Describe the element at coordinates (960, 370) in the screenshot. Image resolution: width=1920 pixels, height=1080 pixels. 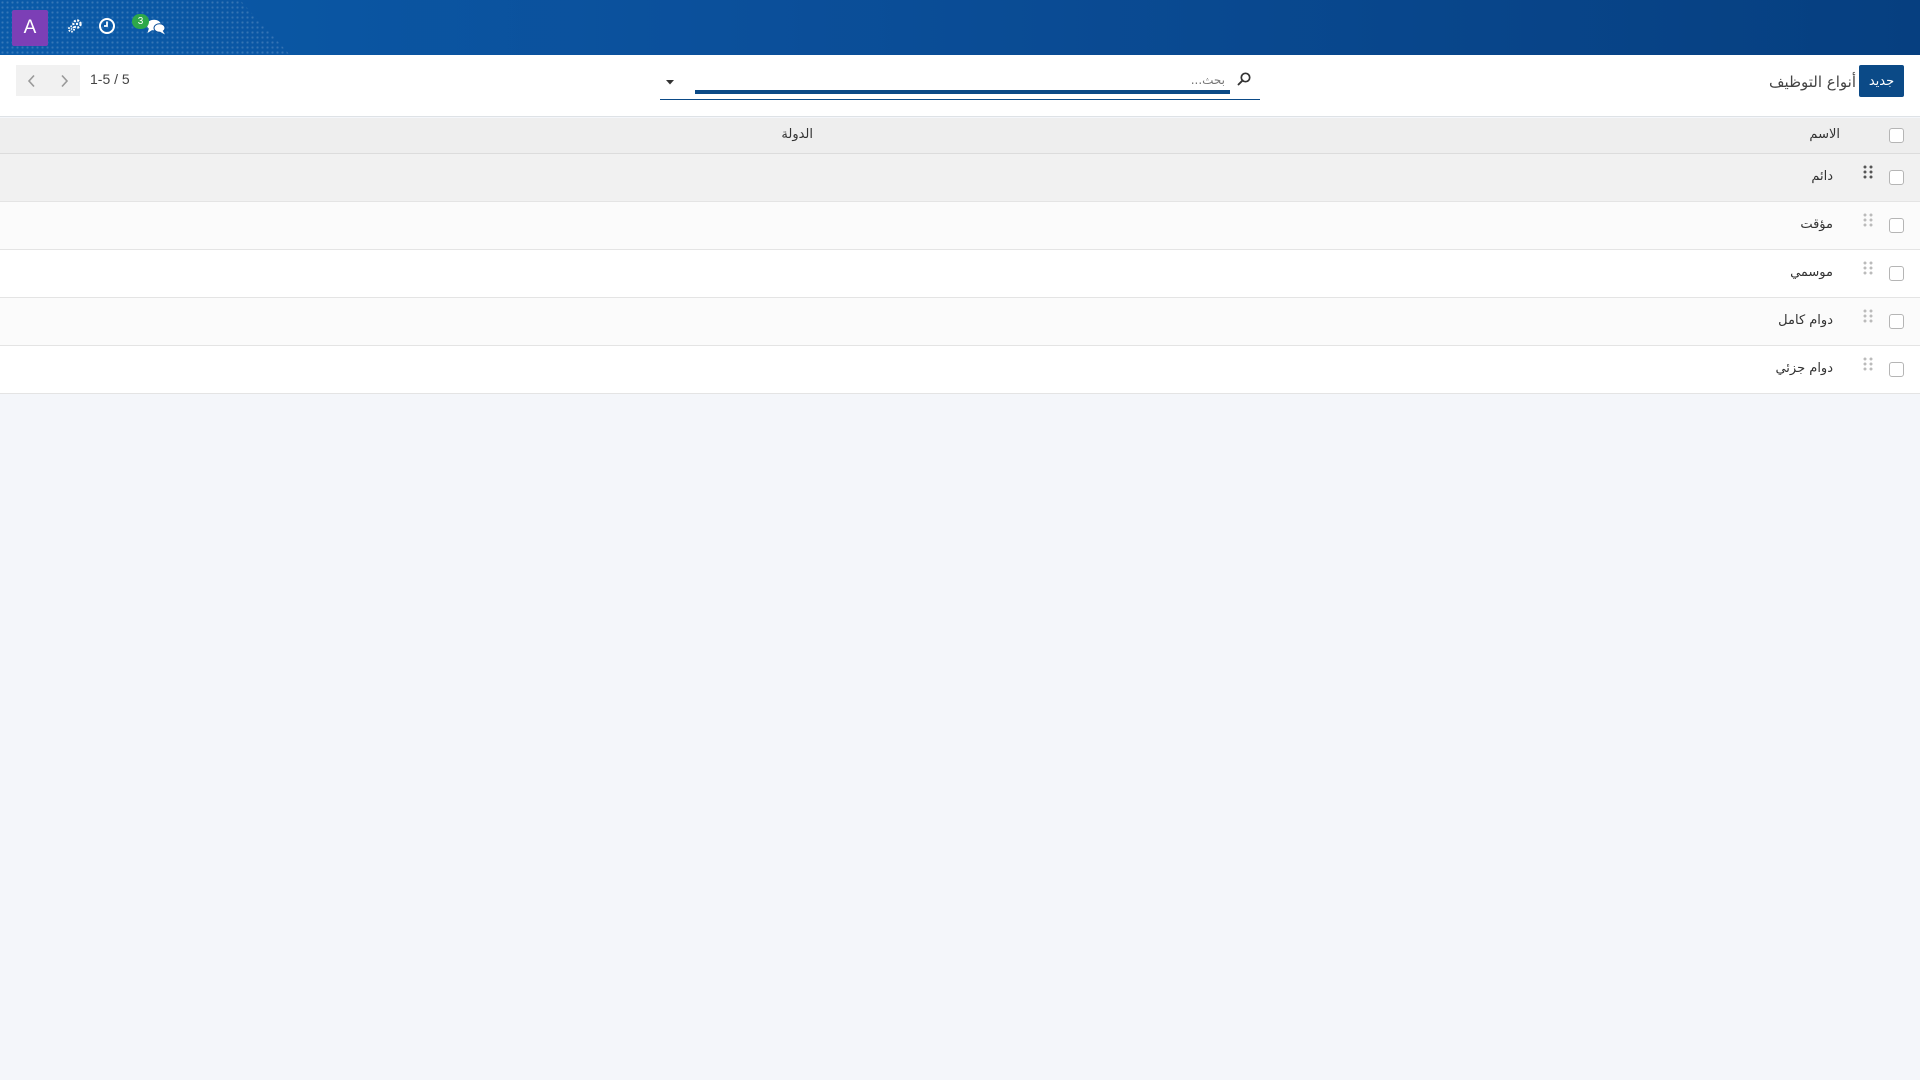
I see `table-row: دوام جزئي` at that location.